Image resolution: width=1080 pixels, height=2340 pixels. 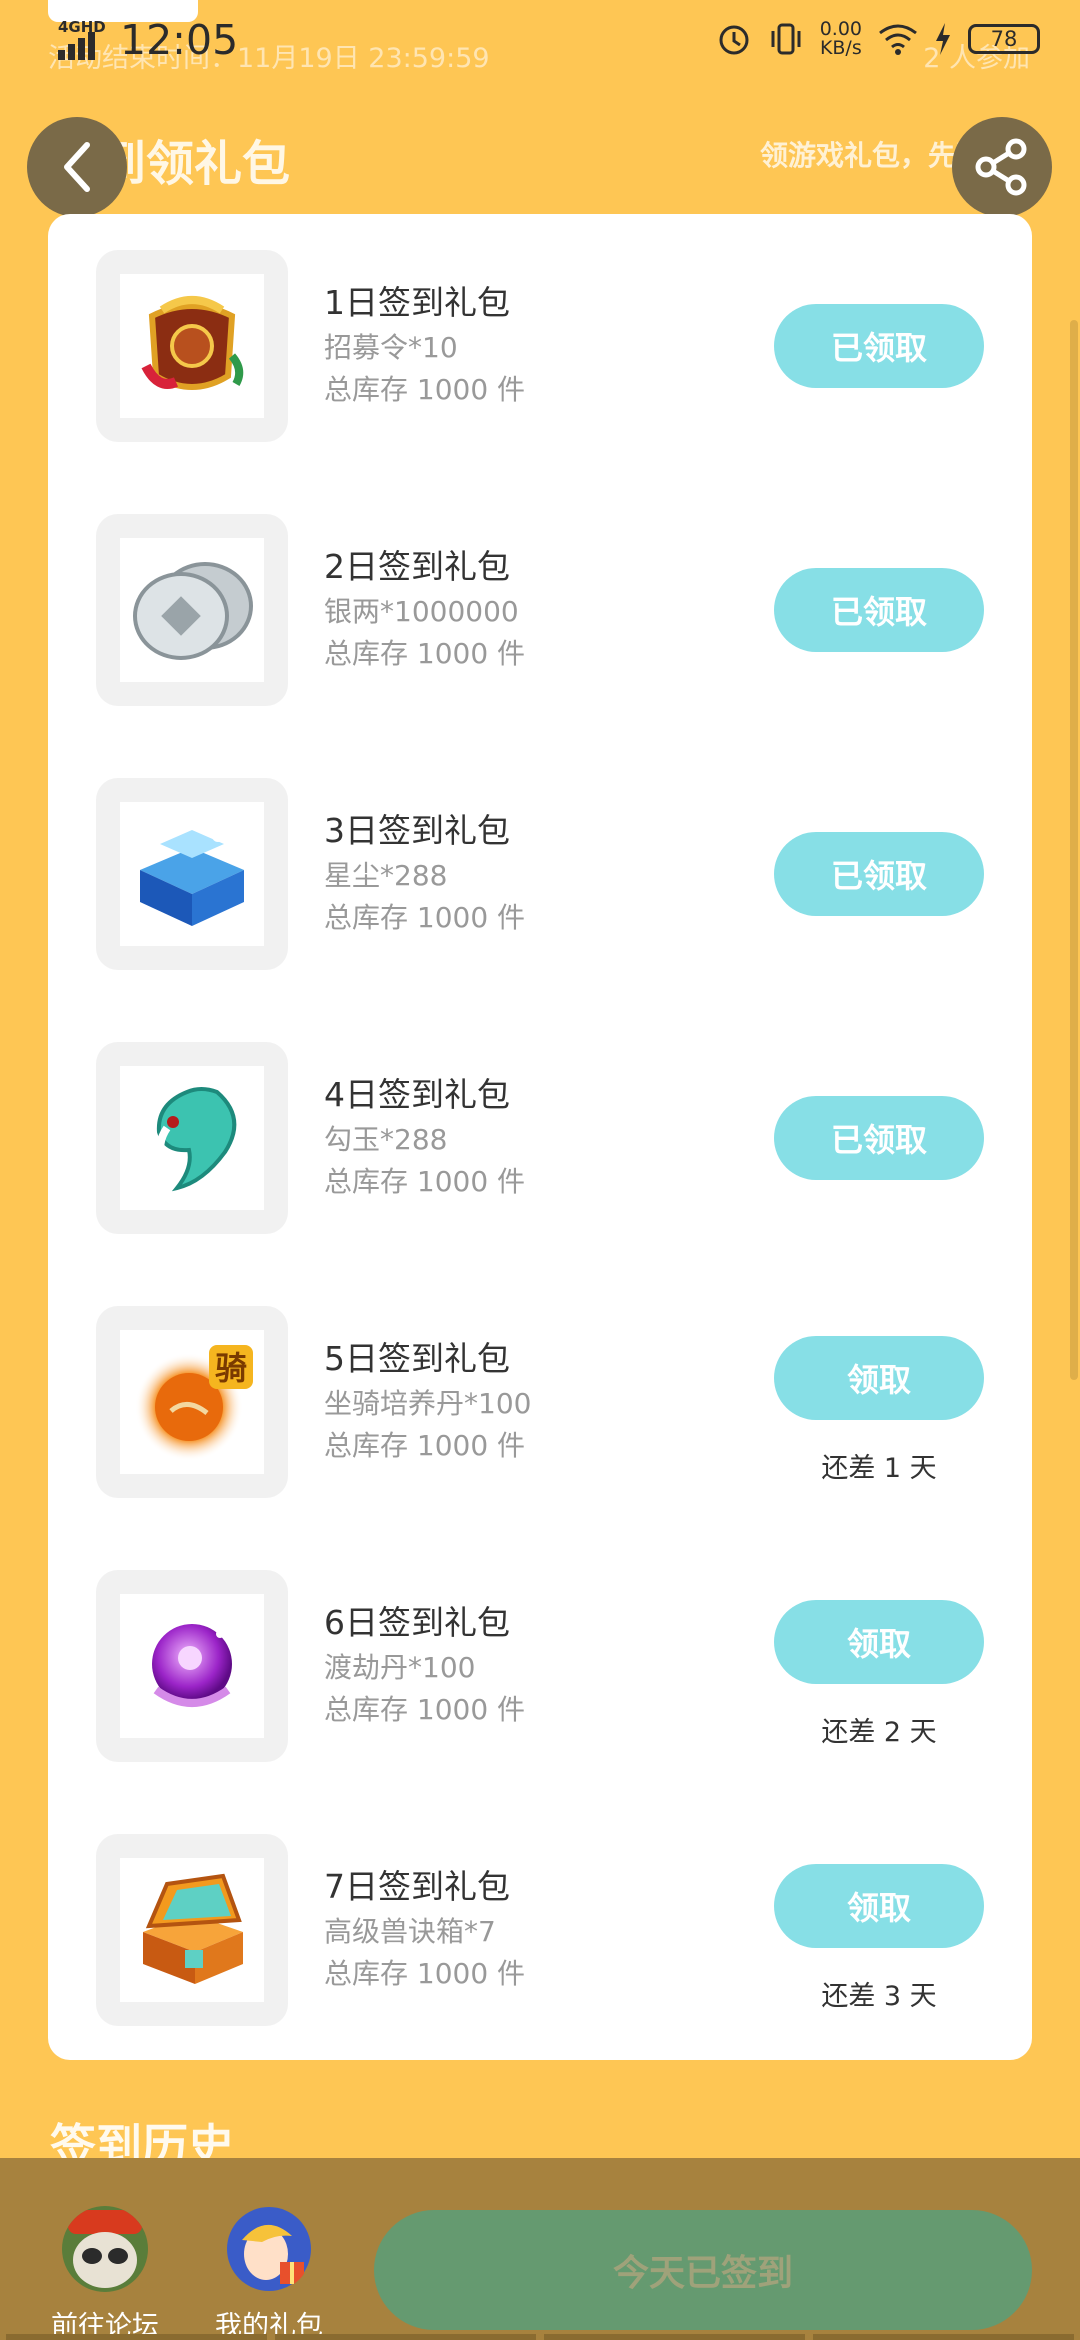 What do you see at coordinates (540, 2337) in the screenshot?
I see `bottom-divider` at bounding box center [540, 2337].